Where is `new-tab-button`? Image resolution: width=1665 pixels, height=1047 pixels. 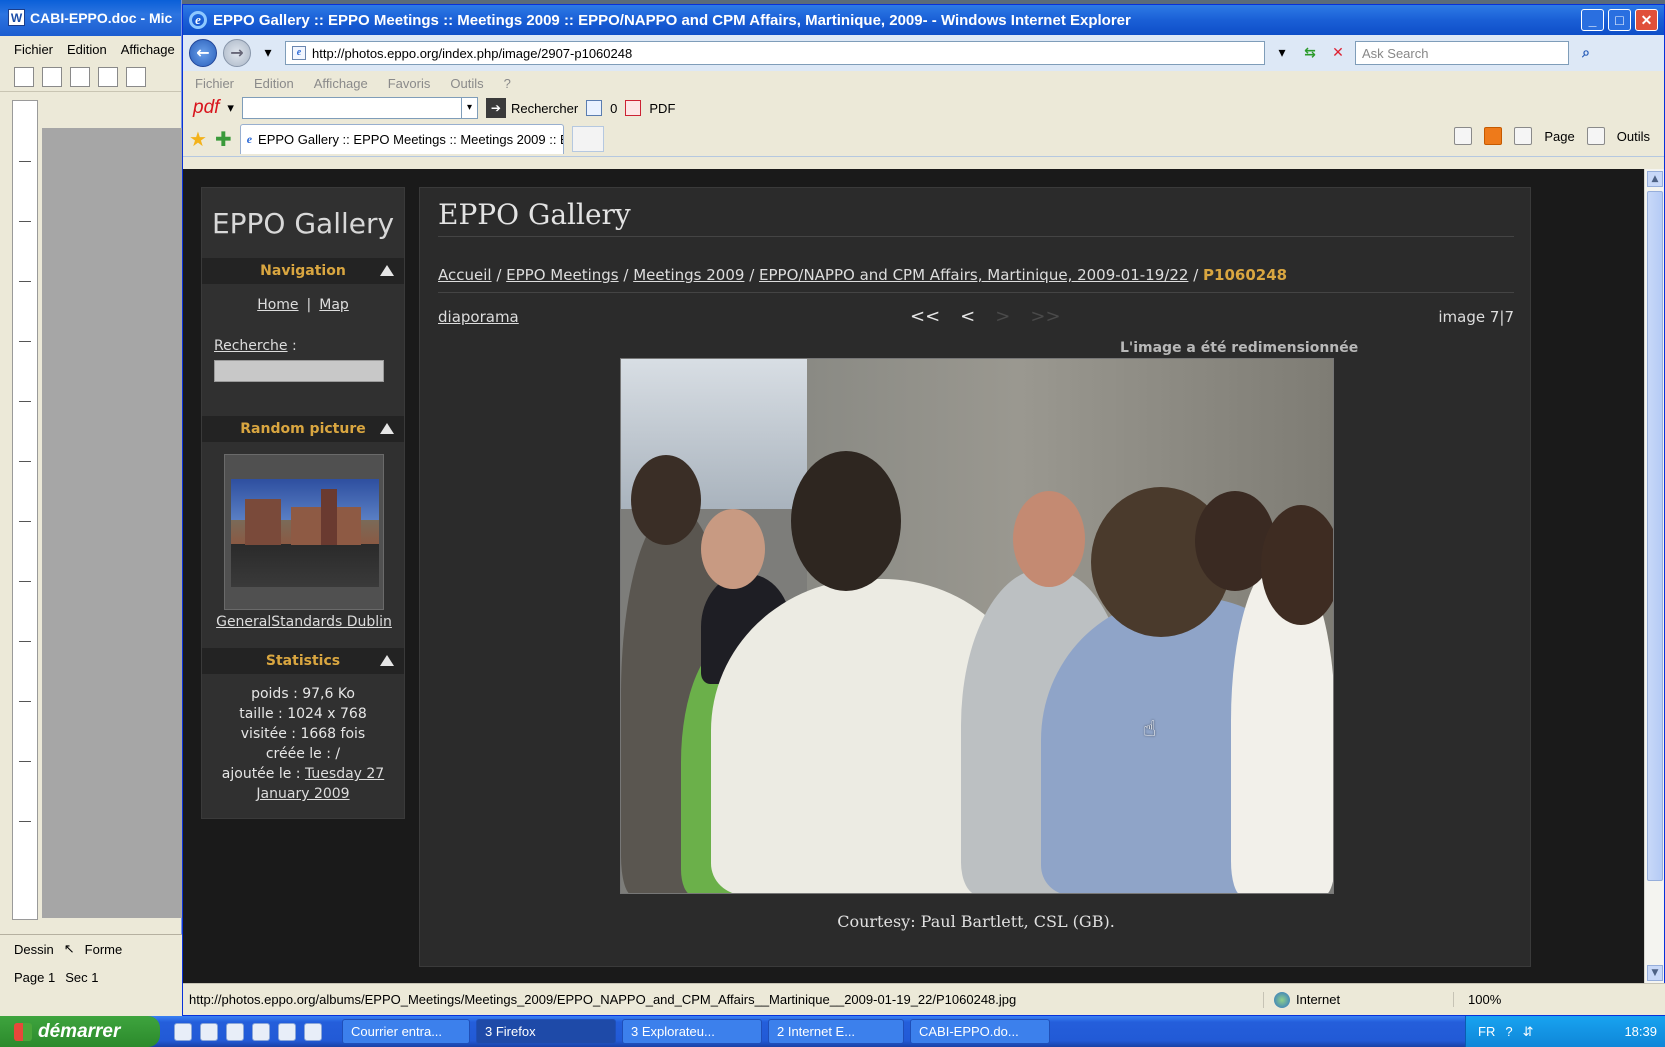
new-tab-button is located at coordinates (587, 138).